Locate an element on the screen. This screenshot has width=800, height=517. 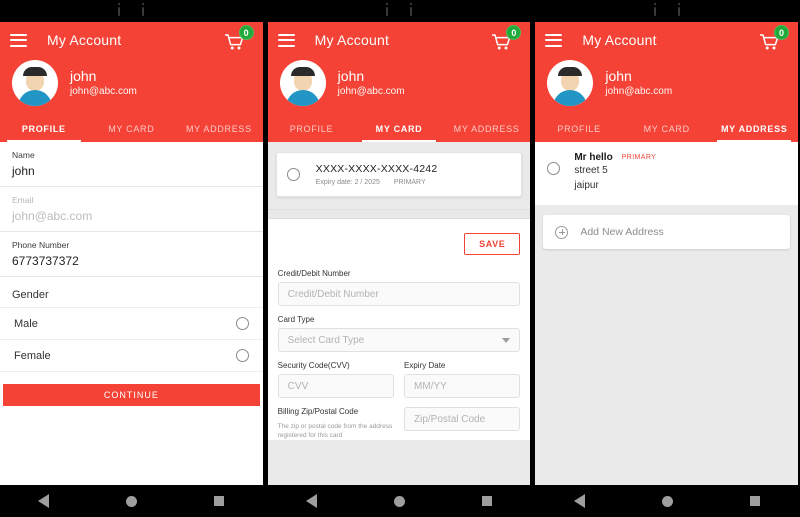
system-nav-bar is located at coordinates (399, 501).